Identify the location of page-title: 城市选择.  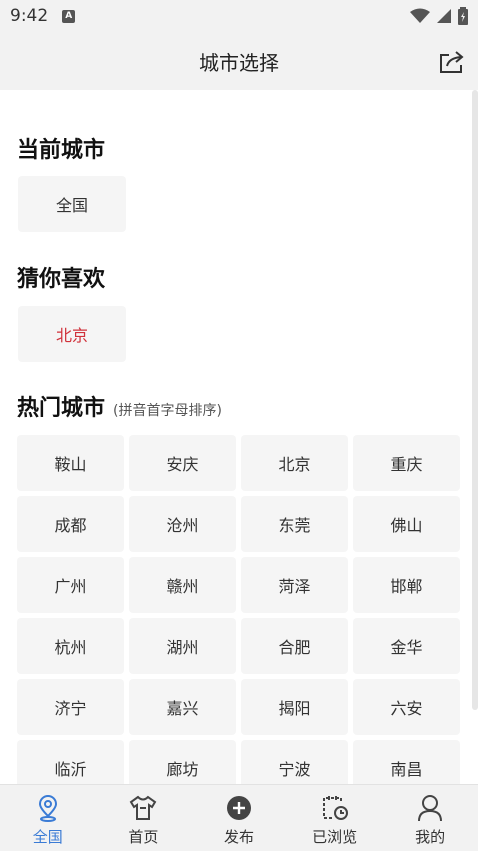
(239, 62).